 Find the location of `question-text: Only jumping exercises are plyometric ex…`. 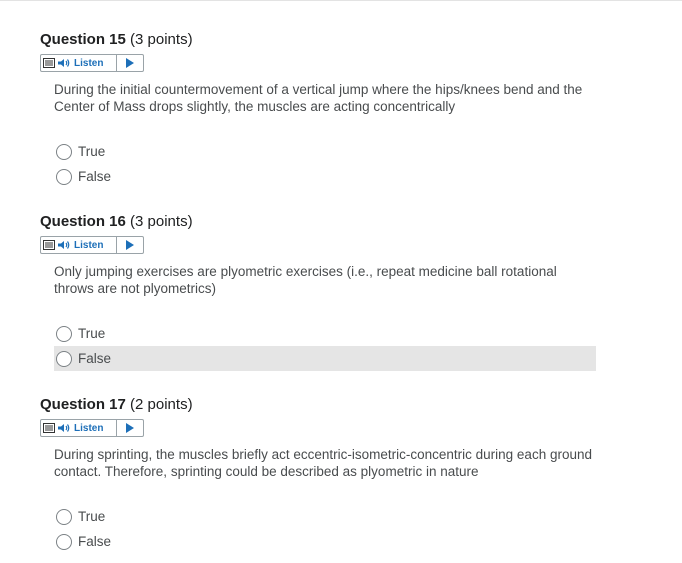

question-text: Only jumping exercises are plyometric ex… is located at coordinates (305, 280).